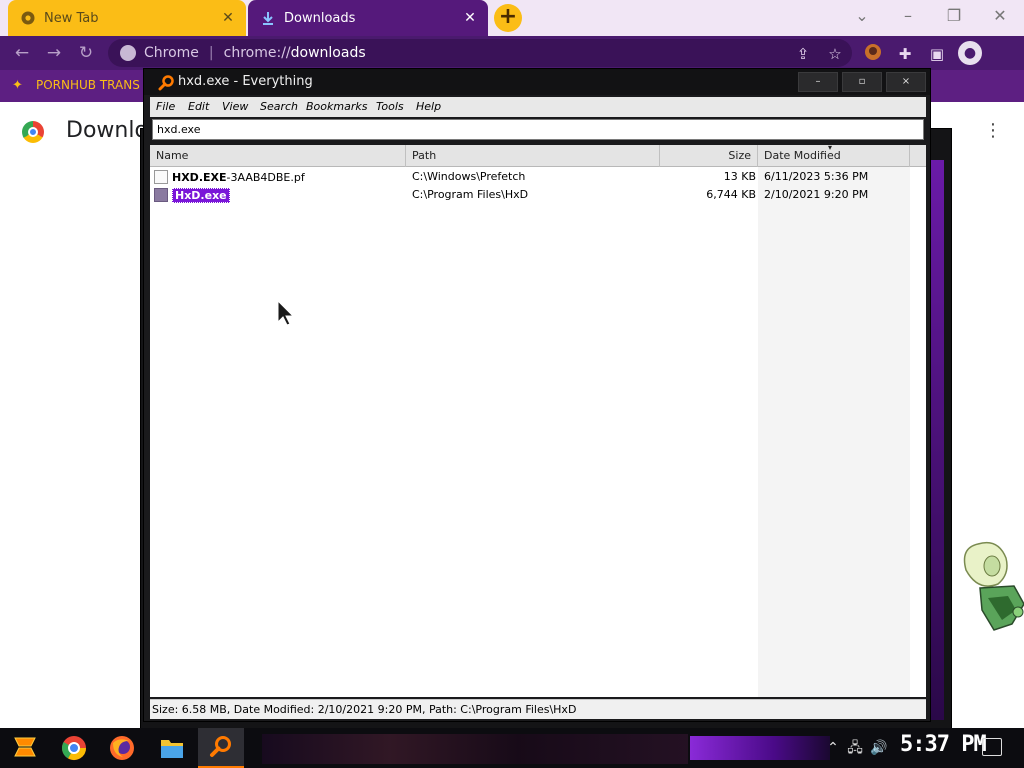  Describe the element at coordinates (320, 18) in the screenshot. I see `tab-title: Downloads` at that location.